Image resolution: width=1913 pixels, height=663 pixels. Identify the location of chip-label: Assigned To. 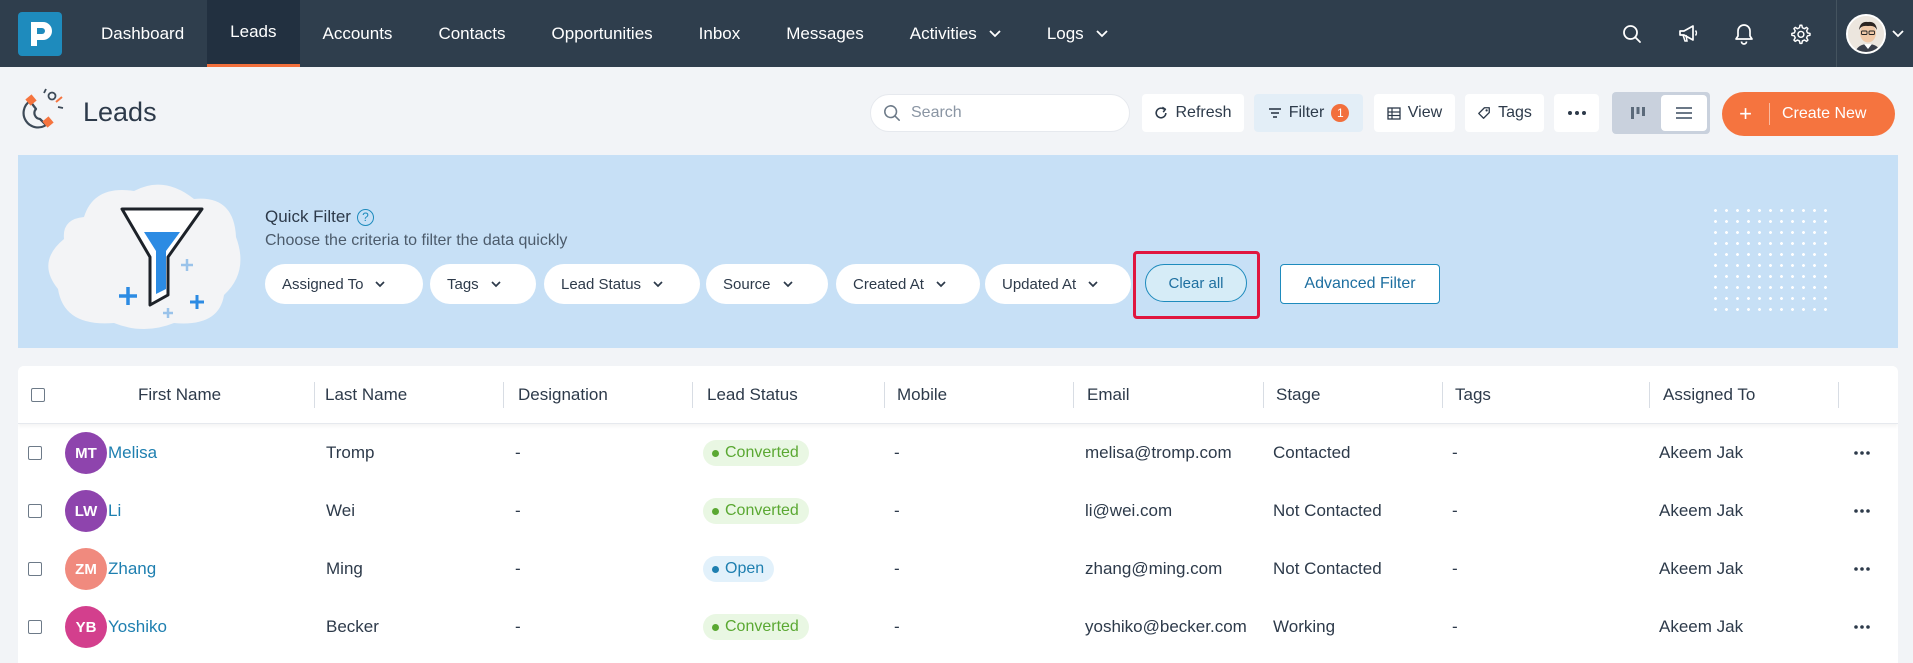
(323, 284).